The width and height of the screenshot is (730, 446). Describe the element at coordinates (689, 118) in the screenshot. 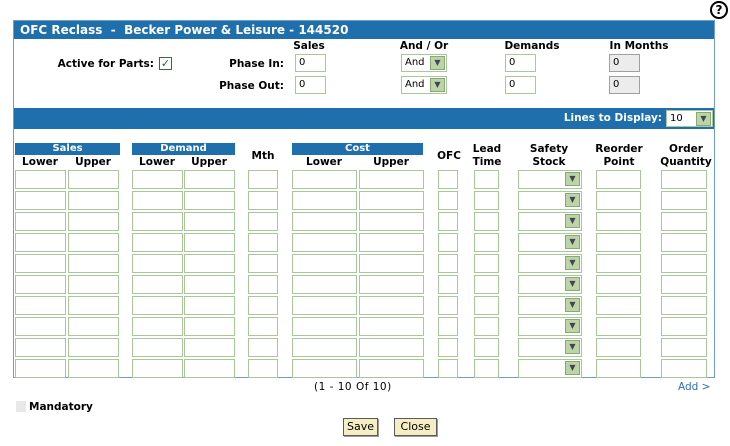

I see `lines-to-display-select: 10 ▼` at that location.